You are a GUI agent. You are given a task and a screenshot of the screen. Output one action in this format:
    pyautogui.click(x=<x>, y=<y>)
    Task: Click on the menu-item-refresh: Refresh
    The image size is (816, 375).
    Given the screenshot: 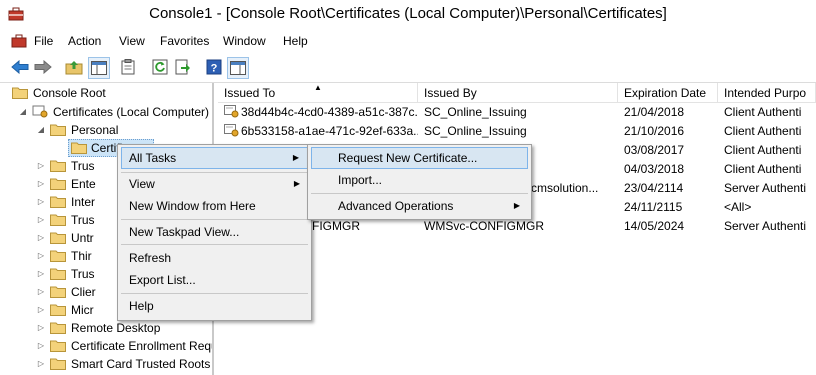 What is the action you would take?
    pyautogui.click(x=214, y=258)
    